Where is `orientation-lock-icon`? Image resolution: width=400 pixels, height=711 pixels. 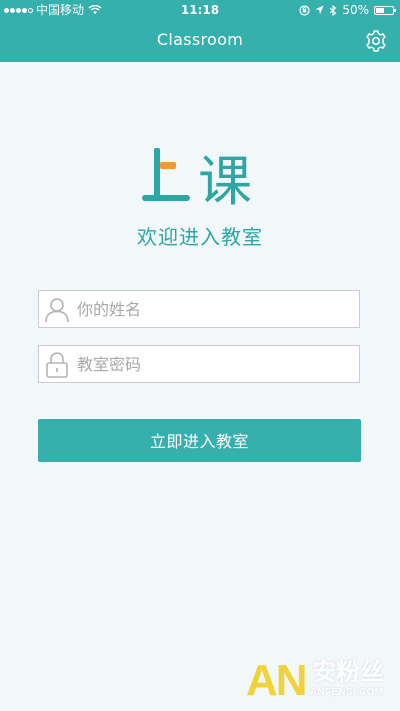 orientation-lock-icon is located at coordinates (304, 10).